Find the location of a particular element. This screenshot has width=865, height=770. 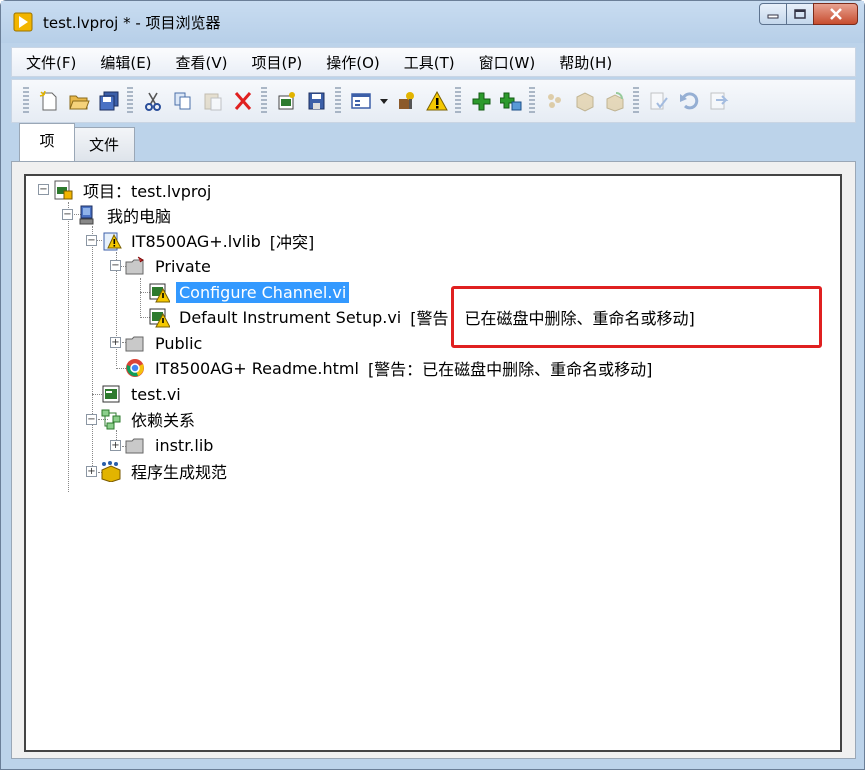

dropdown-icon is located at coordinates (384, 101).